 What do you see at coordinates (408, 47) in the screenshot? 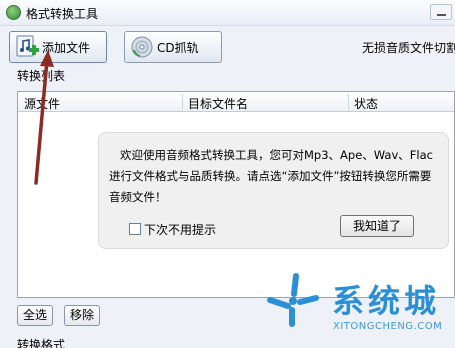
I see `lossless-cut-link: 无损音质文件切割` at bounding box center [408, 47].